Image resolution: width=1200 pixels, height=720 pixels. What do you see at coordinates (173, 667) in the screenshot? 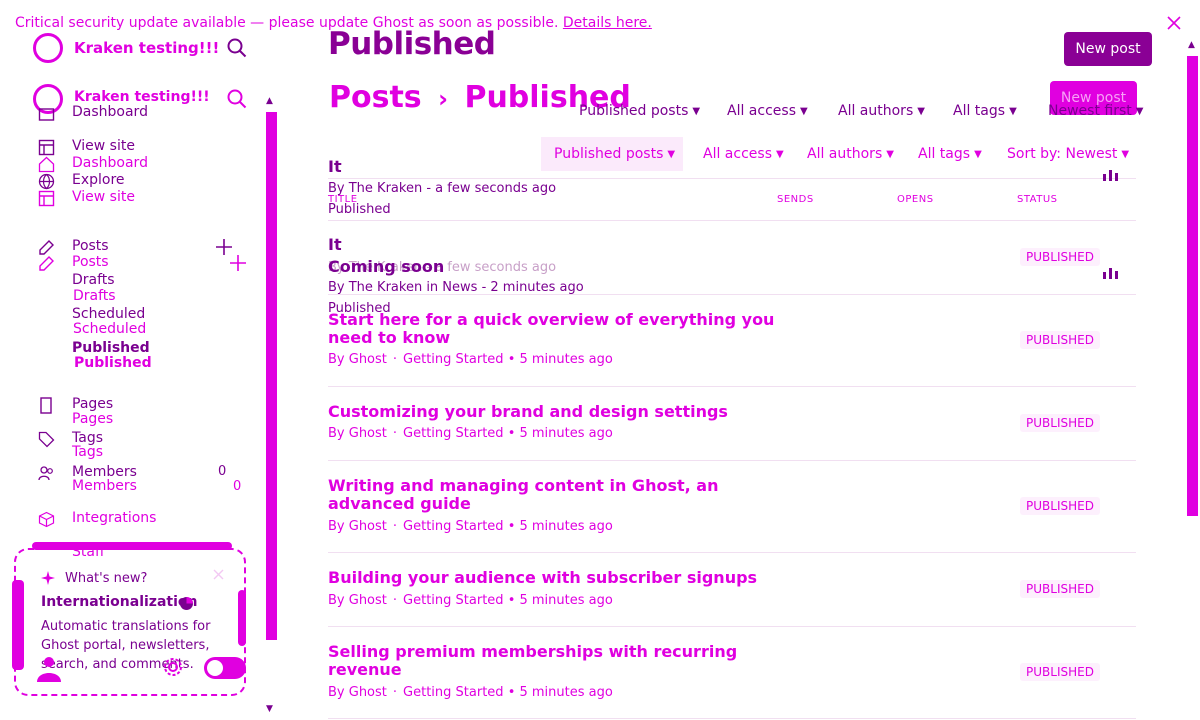
I see `gear-icon` at bounding box center [173, 667].